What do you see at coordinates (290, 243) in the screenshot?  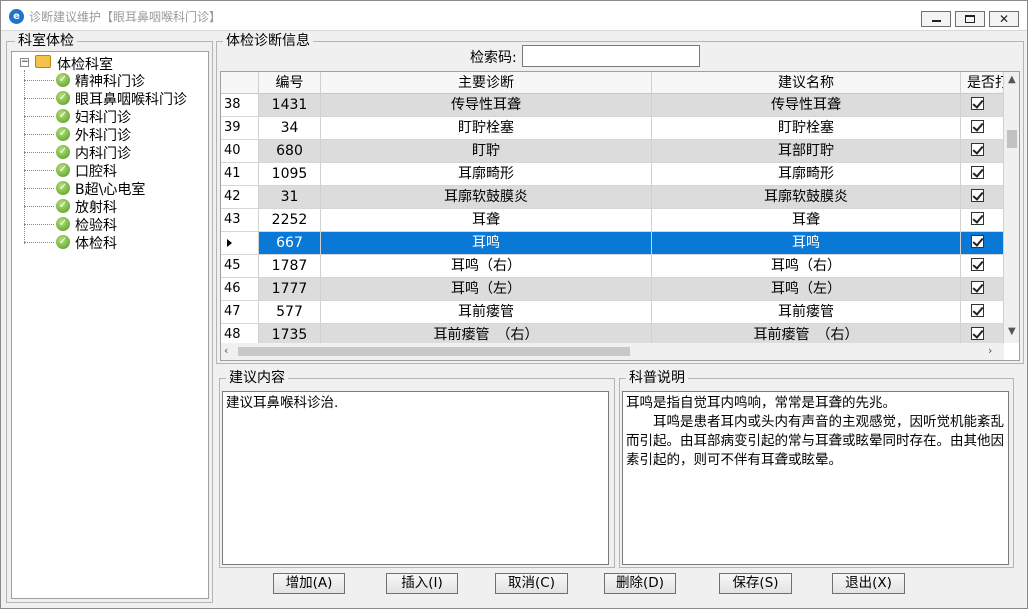 I see `cell-id: 667` at bounding box center [290, 243].